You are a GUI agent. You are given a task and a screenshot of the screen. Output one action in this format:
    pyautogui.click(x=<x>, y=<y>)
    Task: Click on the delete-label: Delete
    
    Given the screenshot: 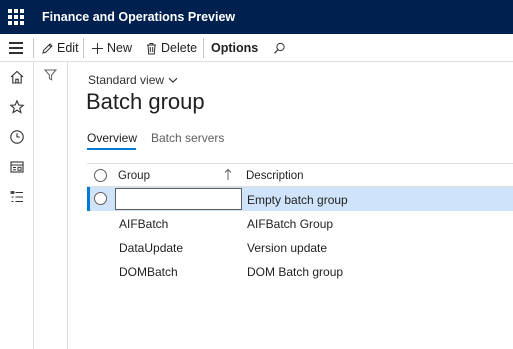 What is the action you would take?
    pyautogui.click(x=179, y=48)
    